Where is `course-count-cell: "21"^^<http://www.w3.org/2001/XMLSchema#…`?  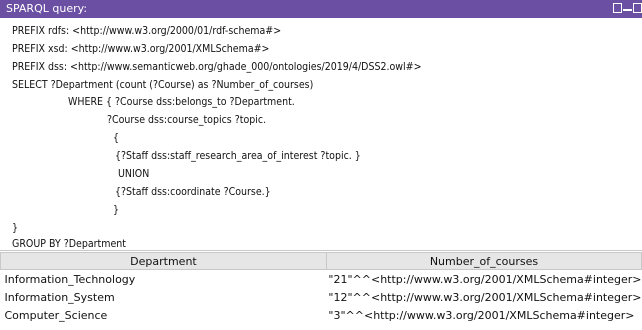 course-count-cell: "21"^^<http://www.w3.org/2001/XMLSchema#… is located at coordinates (485, 279).